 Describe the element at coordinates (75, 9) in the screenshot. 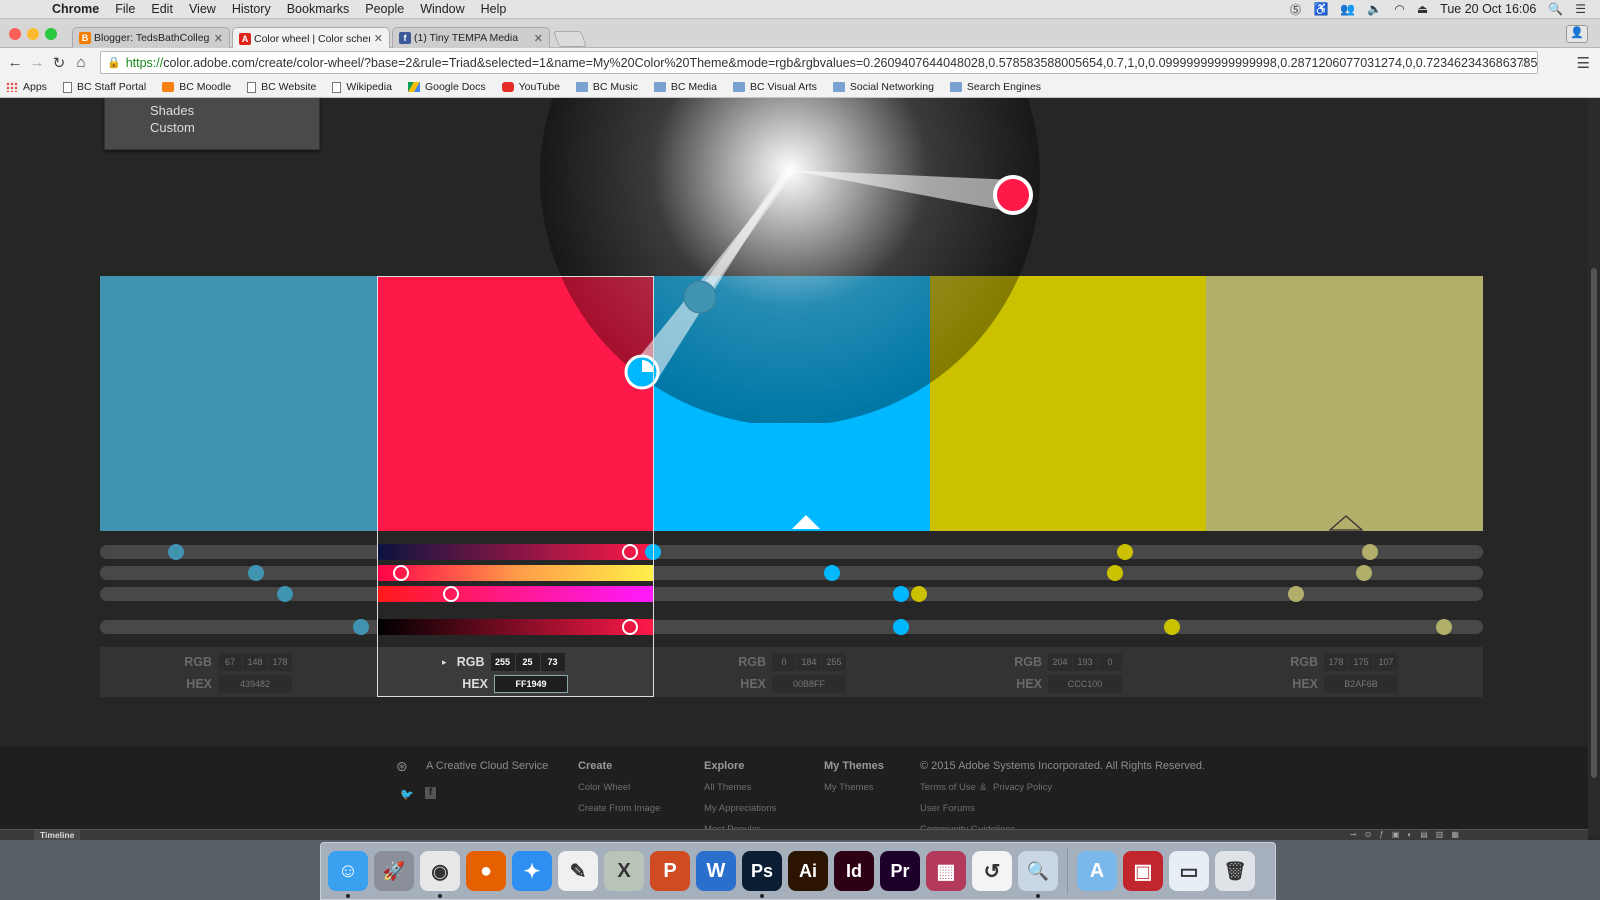

I see `menu-app-name: Chrome` at that location.